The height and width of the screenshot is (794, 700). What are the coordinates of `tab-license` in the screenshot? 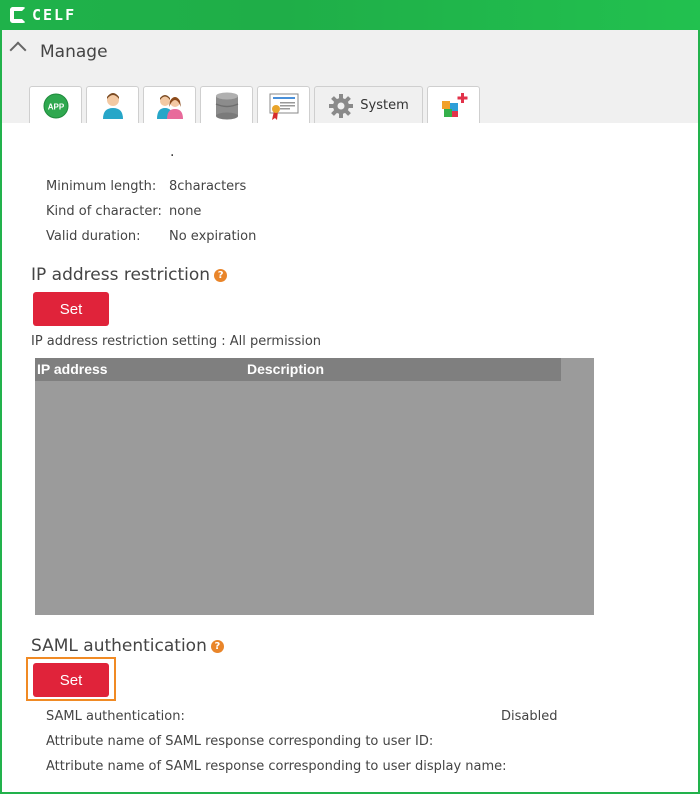 It's located at (283, 105).